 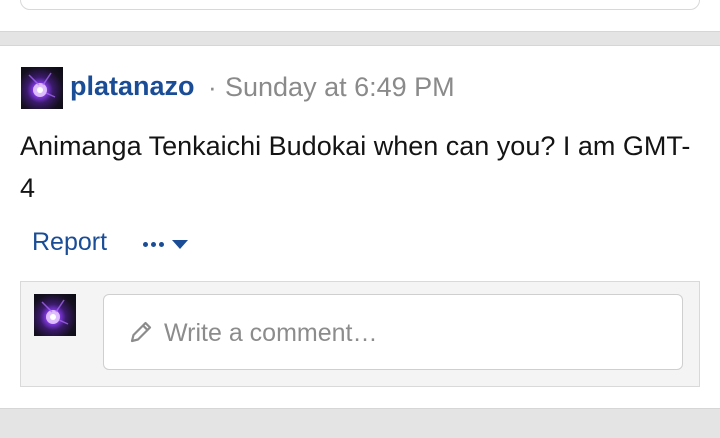 What do you see at coordinates (180, 244) in the screenshot?
I see `caret-down-icon` at bounding box center [180, 244].